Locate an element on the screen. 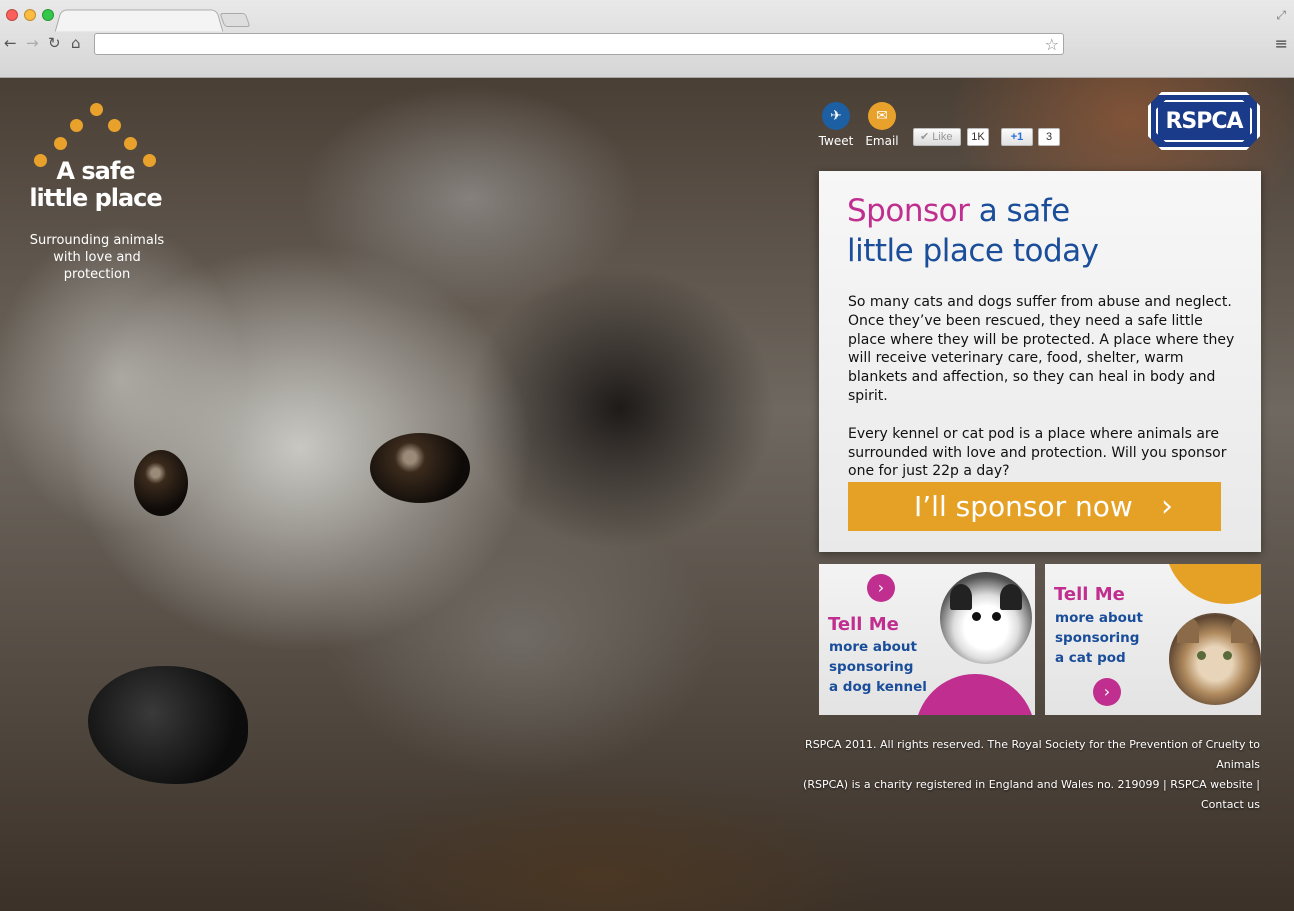  fullscreen-icon: ⤢ is located at coordinates (1281, 15).